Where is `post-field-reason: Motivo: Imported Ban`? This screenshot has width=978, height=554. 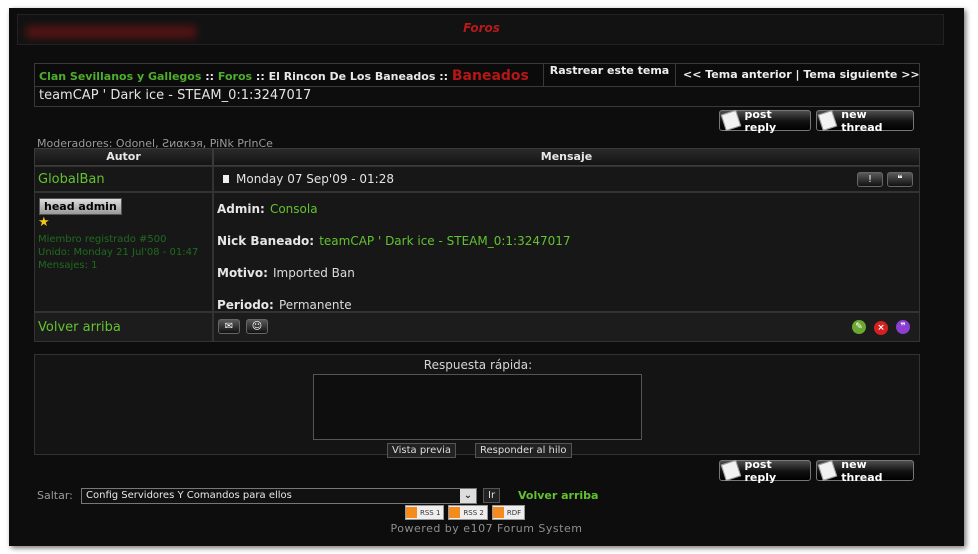
post-field-reason: Motivo: Imported Ban is located at coordinates (286, 271).